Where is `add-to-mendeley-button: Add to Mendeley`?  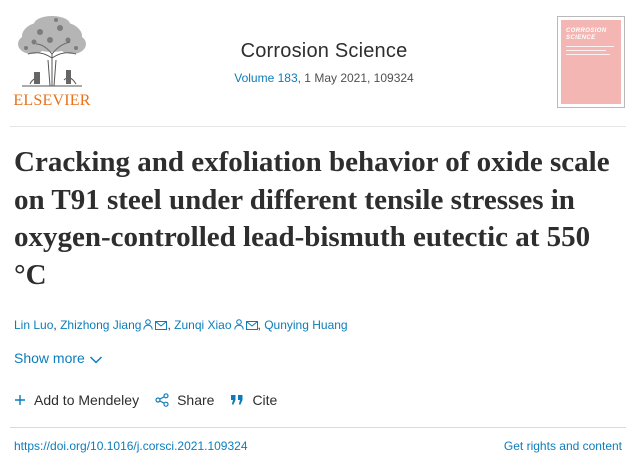
add-to-mendeley-button: Add to Mendeley is located at coordinates (76, 400).